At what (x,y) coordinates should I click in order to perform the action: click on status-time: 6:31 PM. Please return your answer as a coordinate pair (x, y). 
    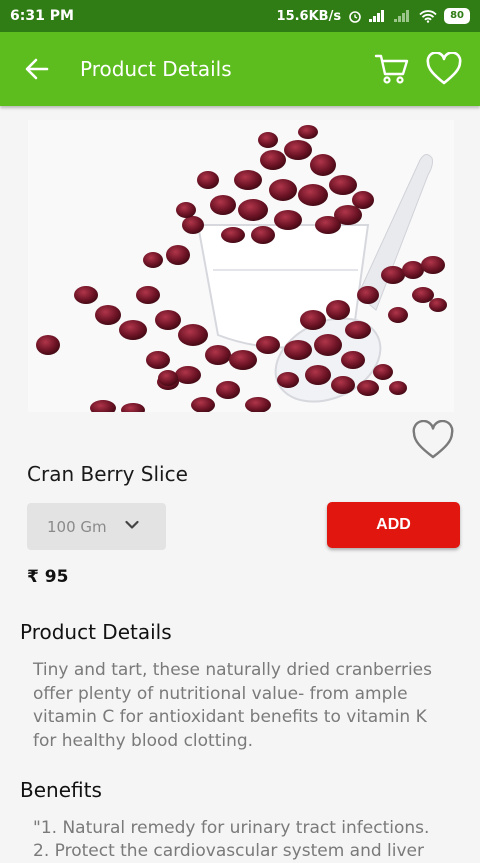
    Looking at the image, I should click on (42, 16).